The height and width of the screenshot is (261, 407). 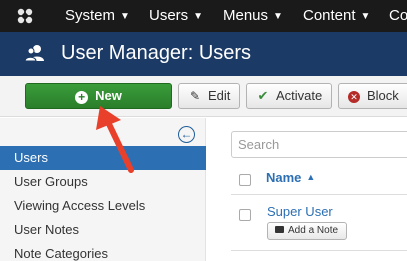 I want to click on new-button: + New, so click(x=98, y=96).